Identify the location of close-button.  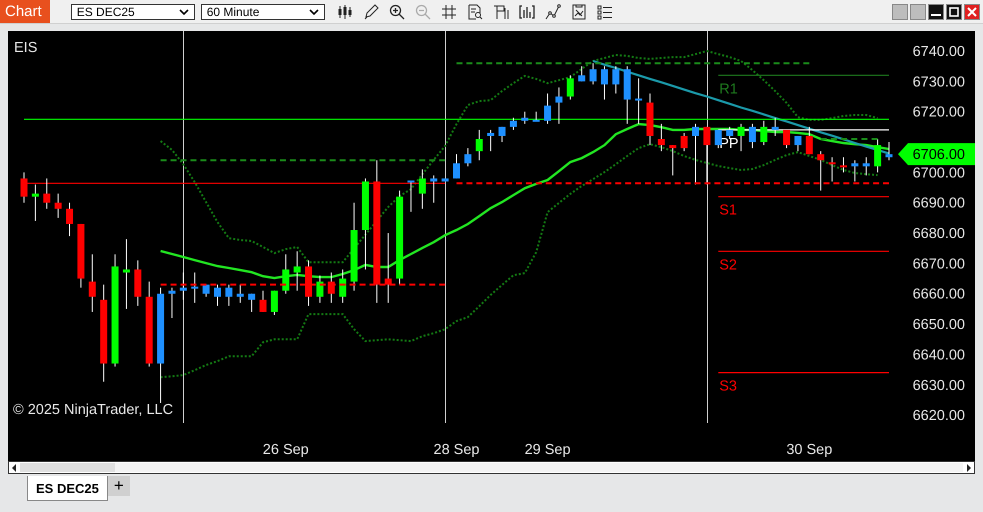
(972, 12).